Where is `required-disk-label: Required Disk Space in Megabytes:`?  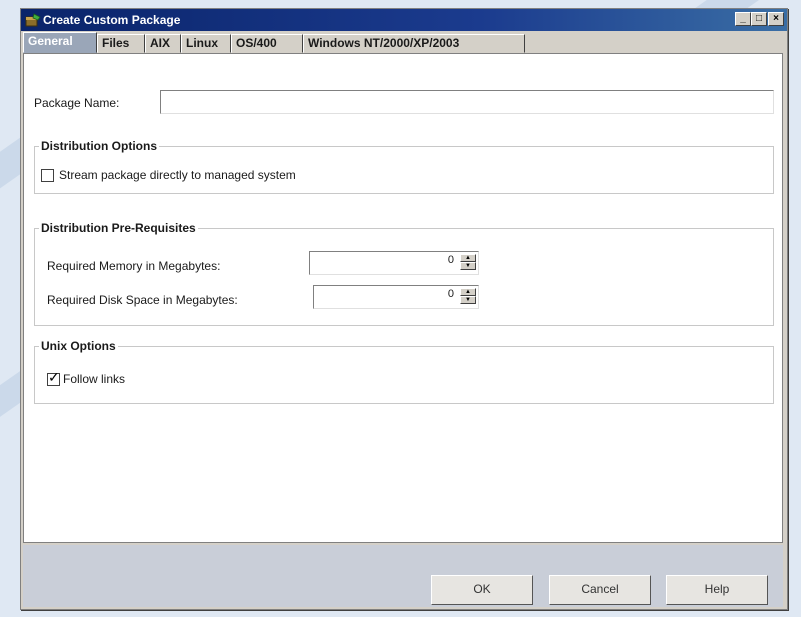
required-disk-label: Required Disk Space in Megabytes: is located at coordinates (142, 300).